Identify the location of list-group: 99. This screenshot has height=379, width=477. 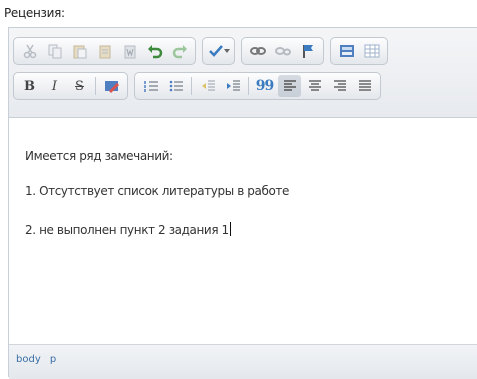
(257, 86).